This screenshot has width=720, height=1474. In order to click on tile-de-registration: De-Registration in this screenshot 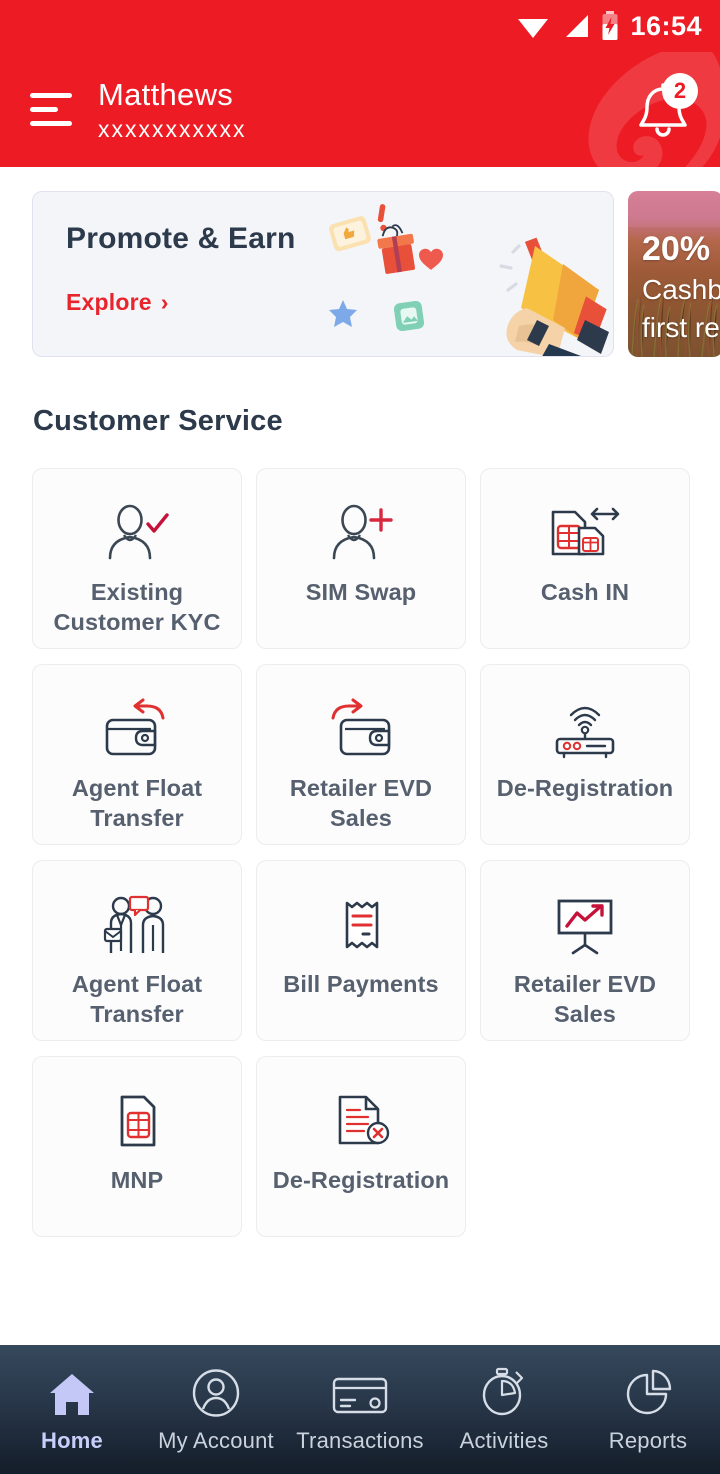, I will do `click(361, 1146)`.